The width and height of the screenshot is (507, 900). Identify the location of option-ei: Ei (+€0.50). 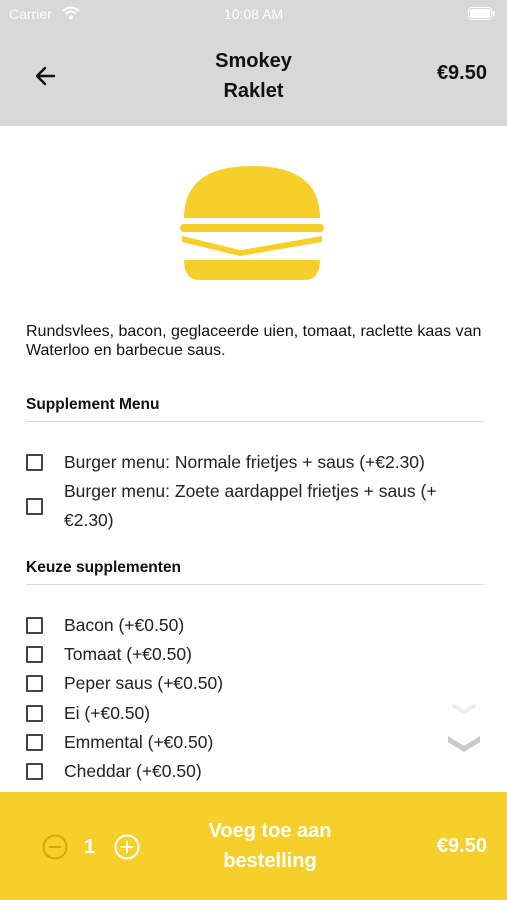
(256, 713).